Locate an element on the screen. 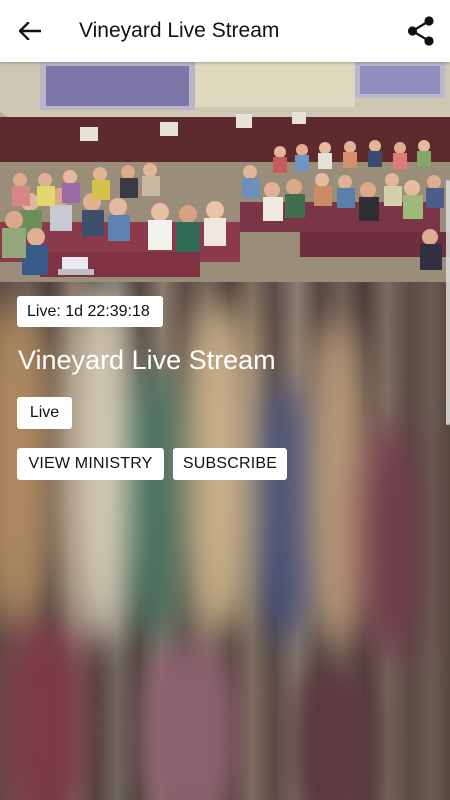 This screenshot has height=800, width=450. live-status-text: Live is located at coordinates (44, 412).